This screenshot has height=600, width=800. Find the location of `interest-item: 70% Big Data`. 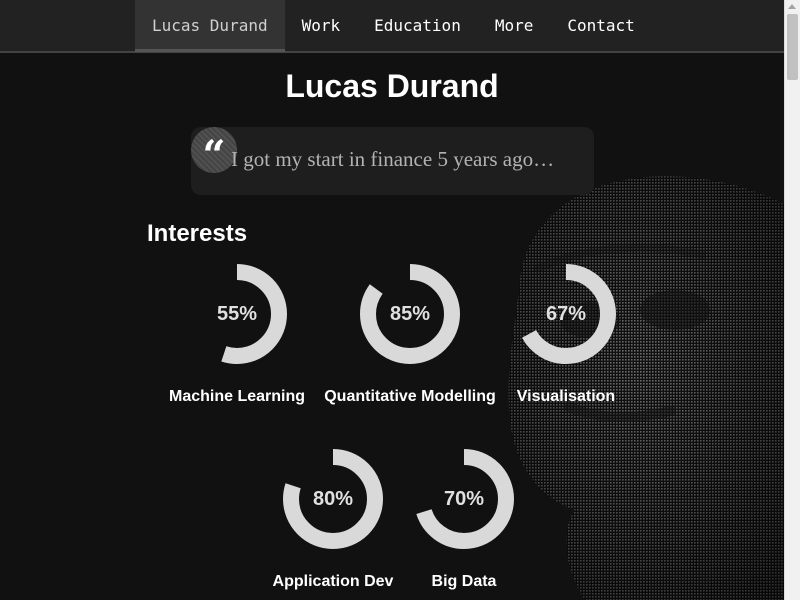

interest-item: 70% Big Data is located at coordinates (464, 524).